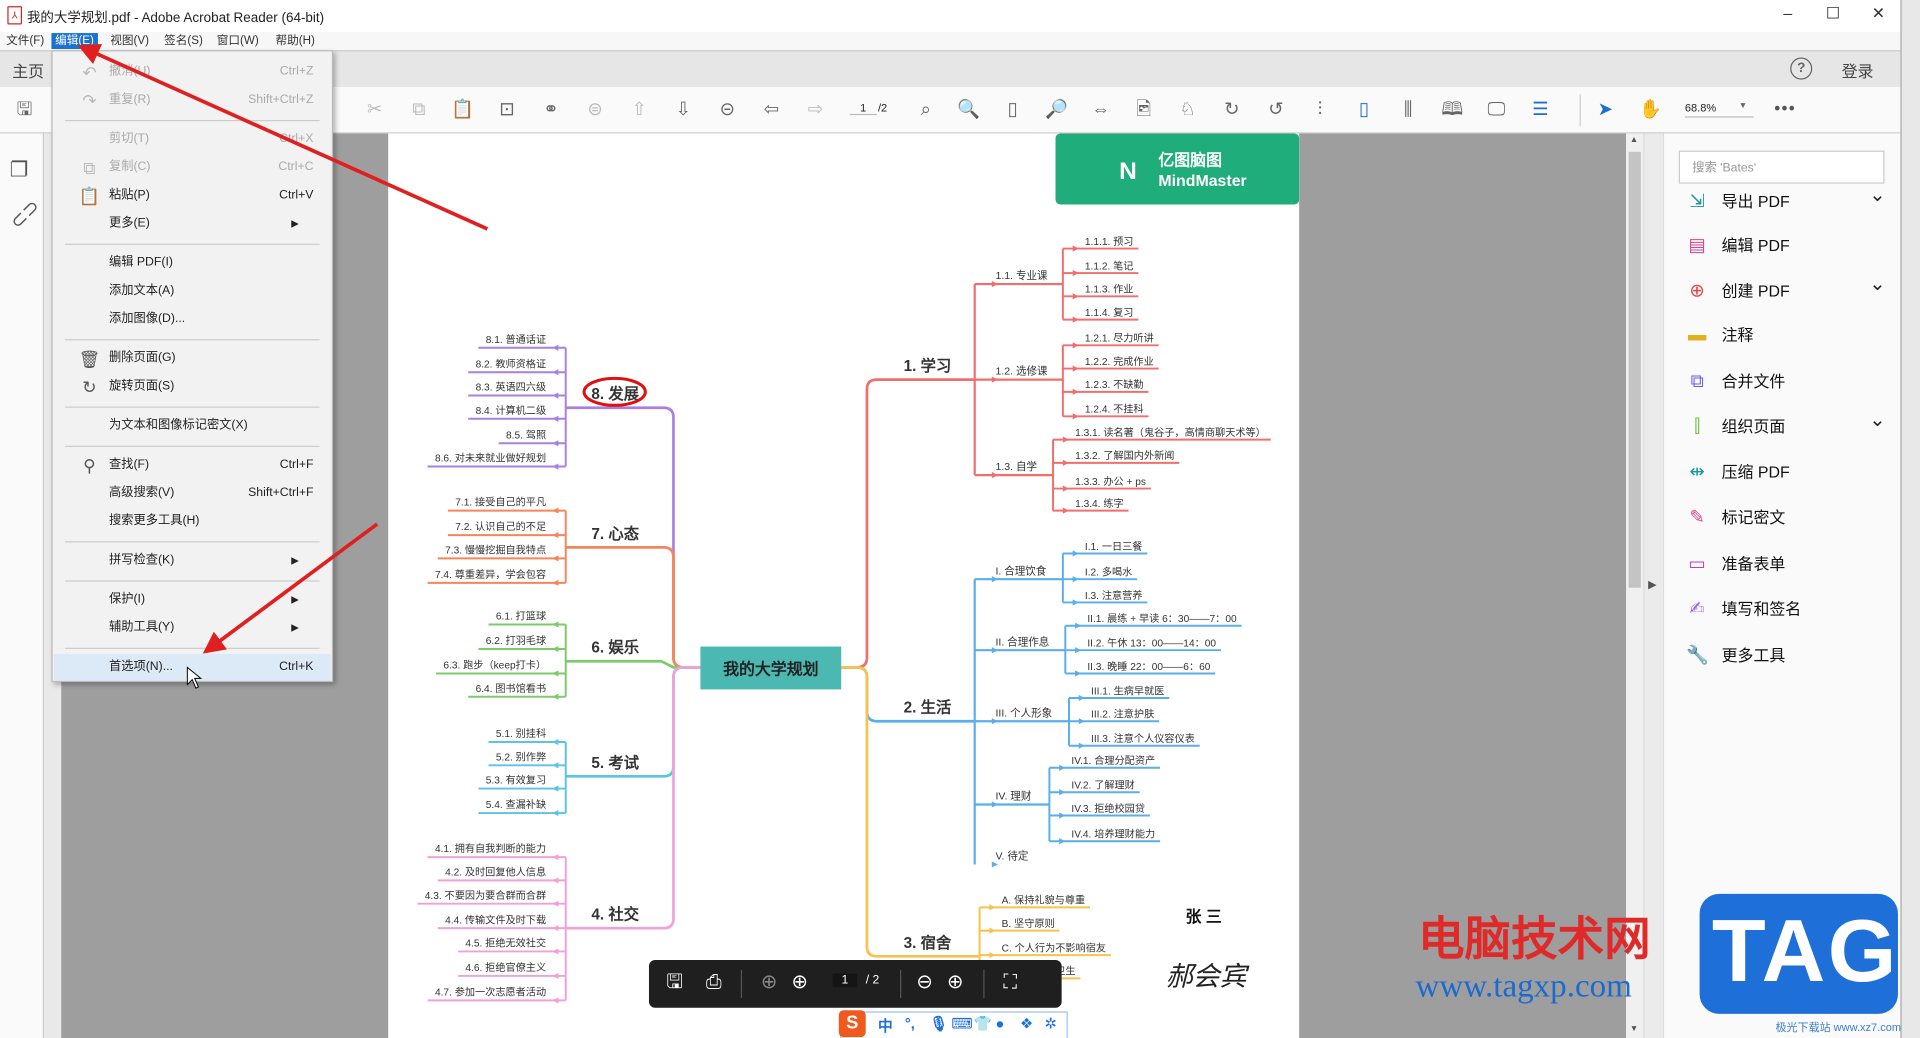  Describe the element at coordinates (852, 1024) in the screenshot. I see `sogou-logo-icon: S` at that location.